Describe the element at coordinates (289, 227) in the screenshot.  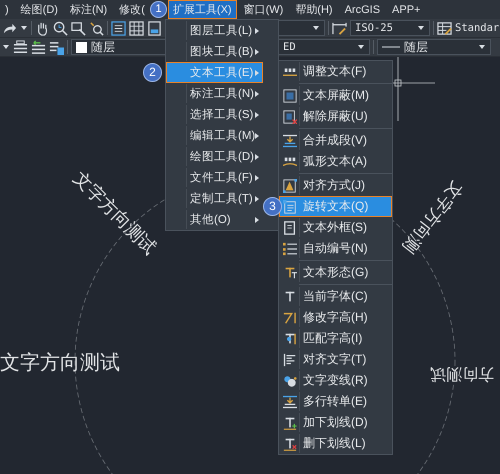
I see `page-icon` at that location.